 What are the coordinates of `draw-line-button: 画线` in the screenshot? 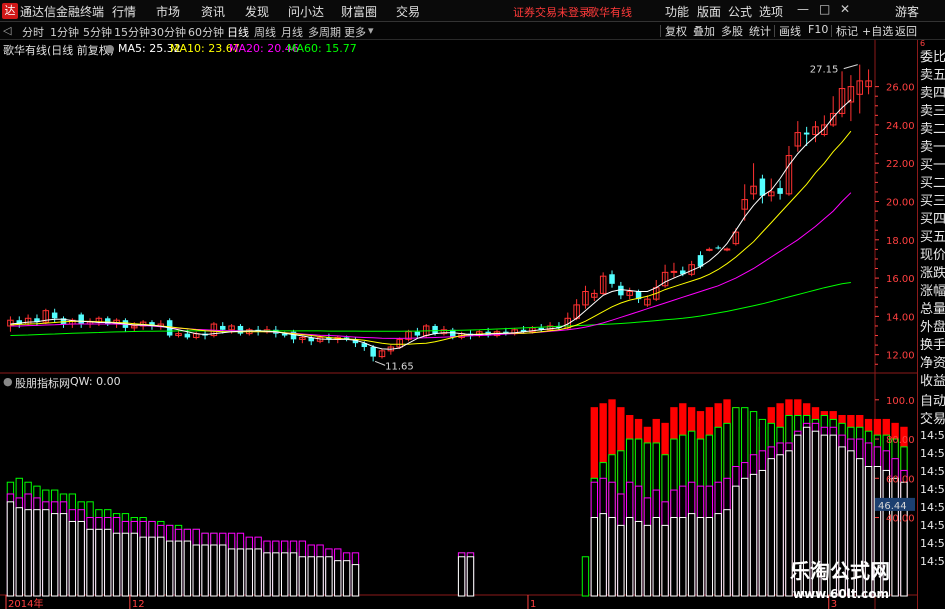 It's located at (790, 31).